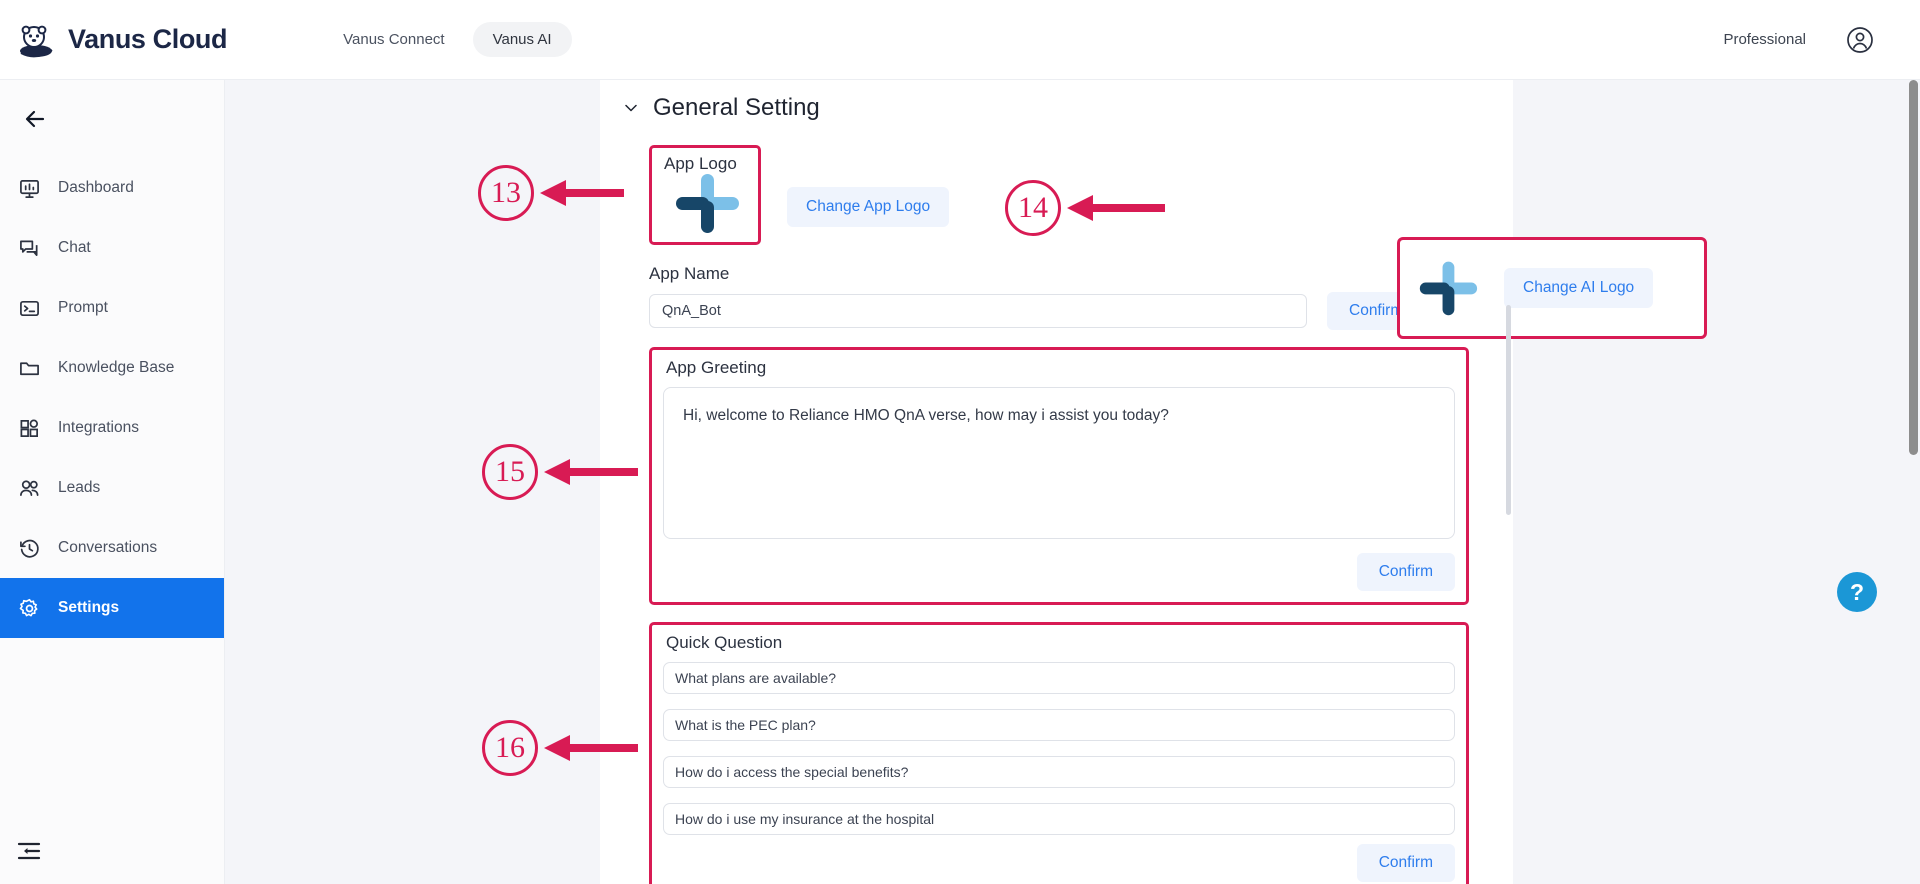  Describe the element at coordinates (29, 488) in the screenshot. I see `users-icon` at that location.